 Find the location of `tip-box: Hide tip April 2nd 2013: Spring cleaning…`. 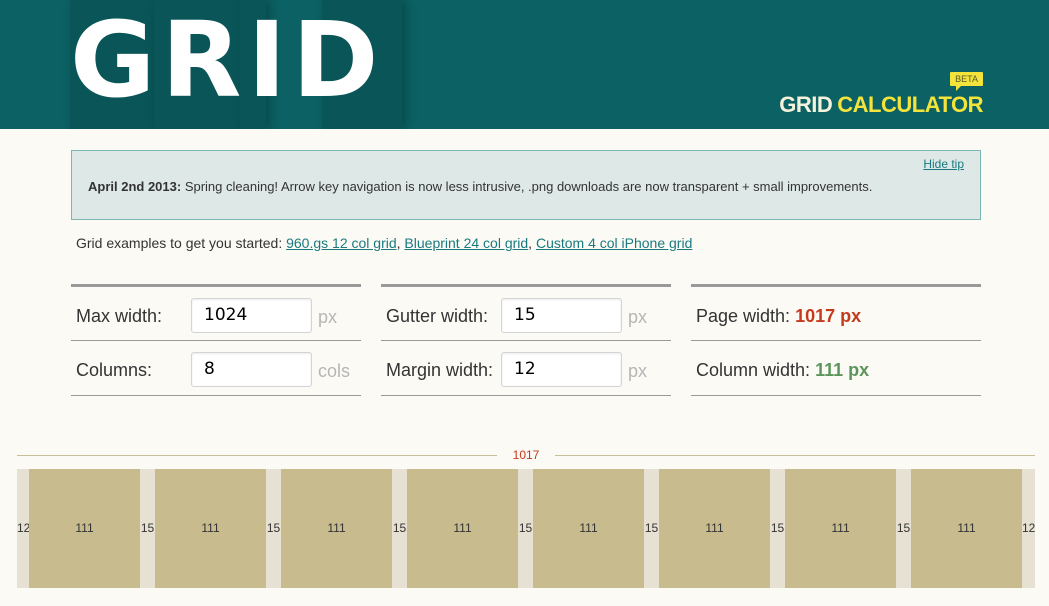

tip-box: Hide tip April 2nd 2013: Spring cleaning… is located at coordinates (526, 185).